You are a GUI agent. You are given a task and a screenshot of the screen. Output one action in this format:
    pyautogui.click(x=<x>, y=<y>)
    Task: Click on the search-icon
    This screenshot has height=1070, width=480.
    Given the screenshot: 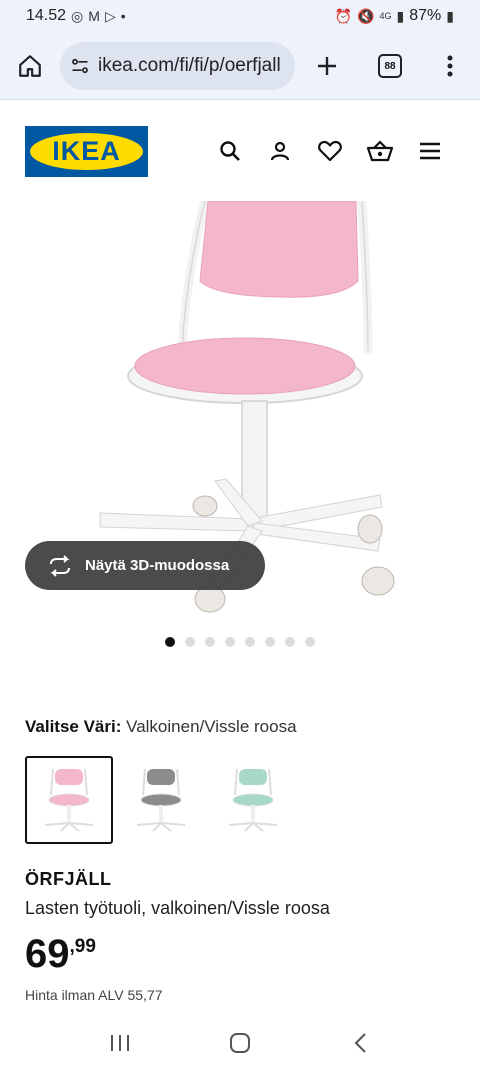 What is the action you would take?
    pyautogui.click(x=230, y=151)
    